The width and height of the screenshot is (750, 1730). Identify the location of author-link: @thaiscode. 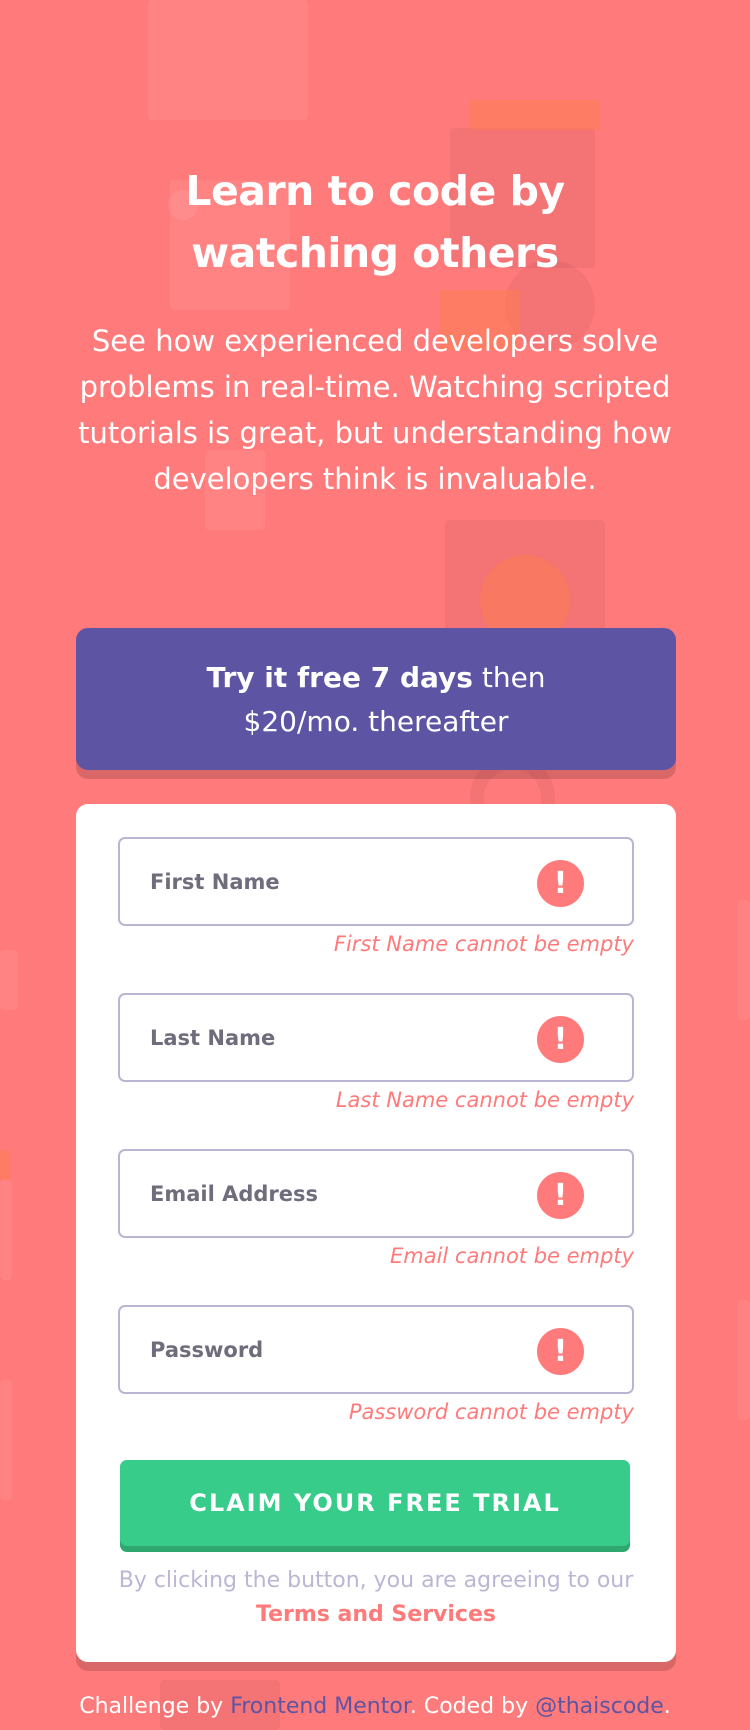
(599, 1706).